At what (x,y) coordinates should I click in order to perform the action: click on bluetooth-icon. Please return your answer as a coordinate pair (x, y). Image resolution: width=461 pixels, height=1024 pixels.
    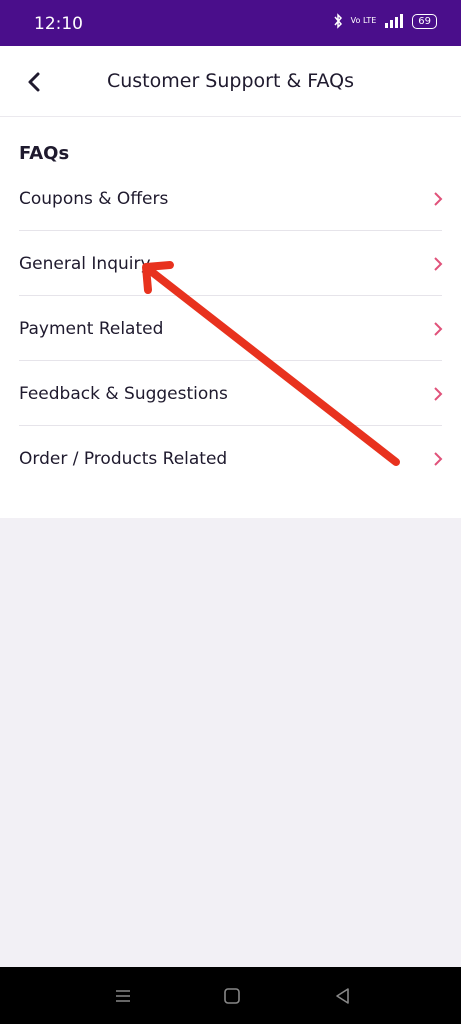
    Looking at the image, I should click on (338, 21).